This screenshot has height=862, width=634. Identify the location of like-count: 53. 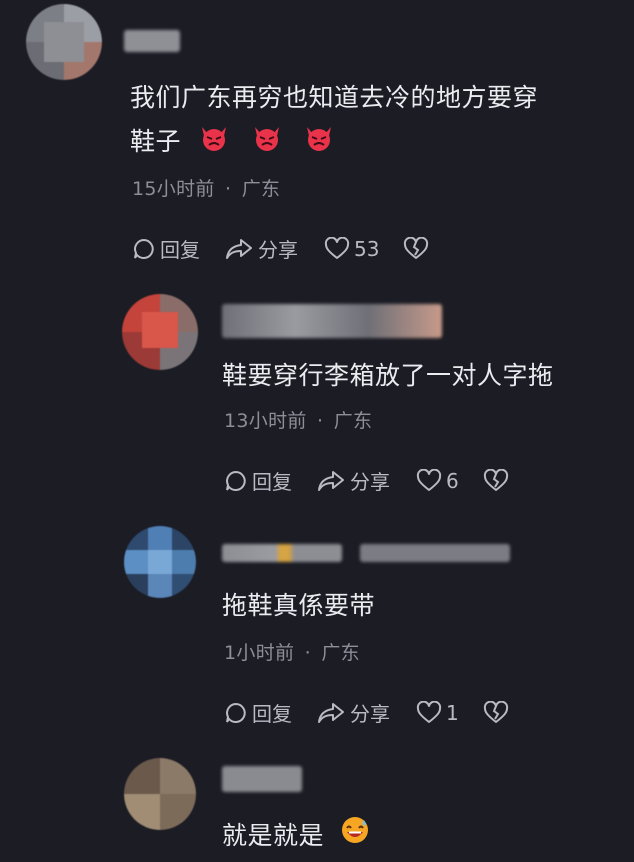
(367, 248).